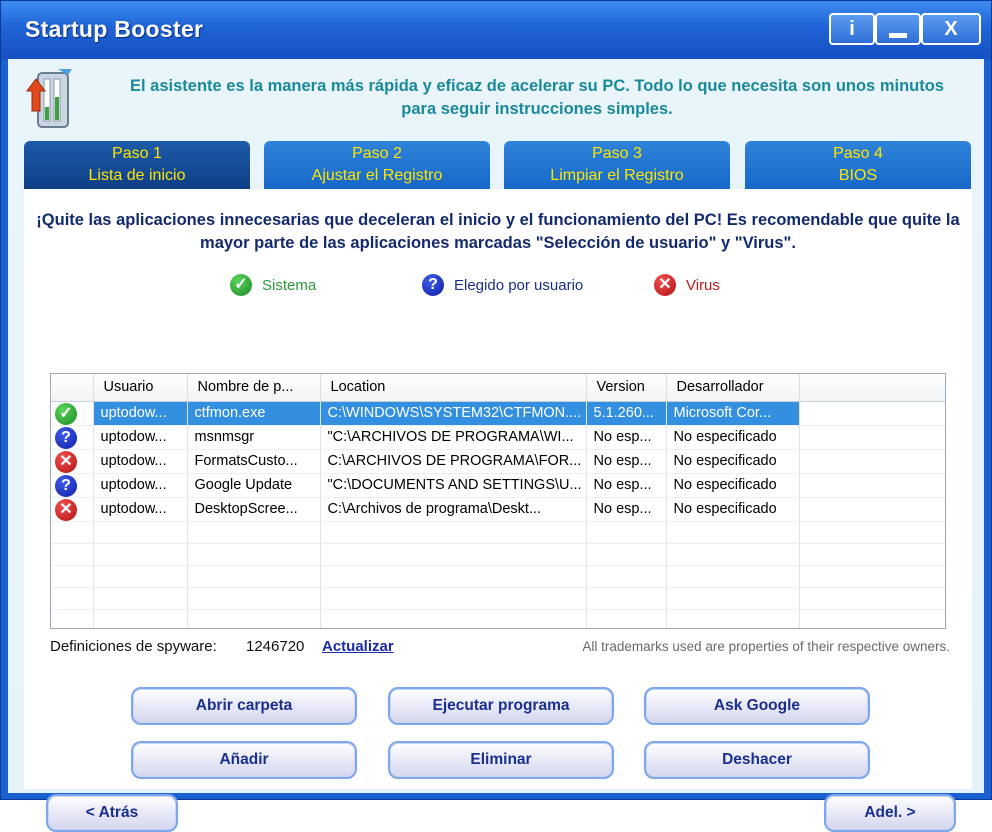  Describe the element at coordinates (358, 646) in the screenshot. I see `update-link: Actualizar` at that location.